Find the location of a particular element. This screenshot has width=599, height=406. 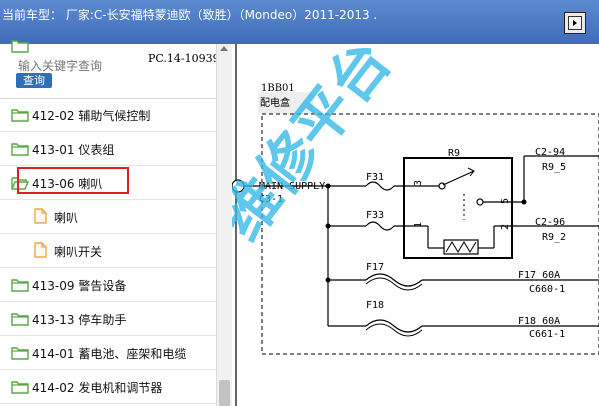

sidebar-scrollbar is located at coordinates (224, 225).